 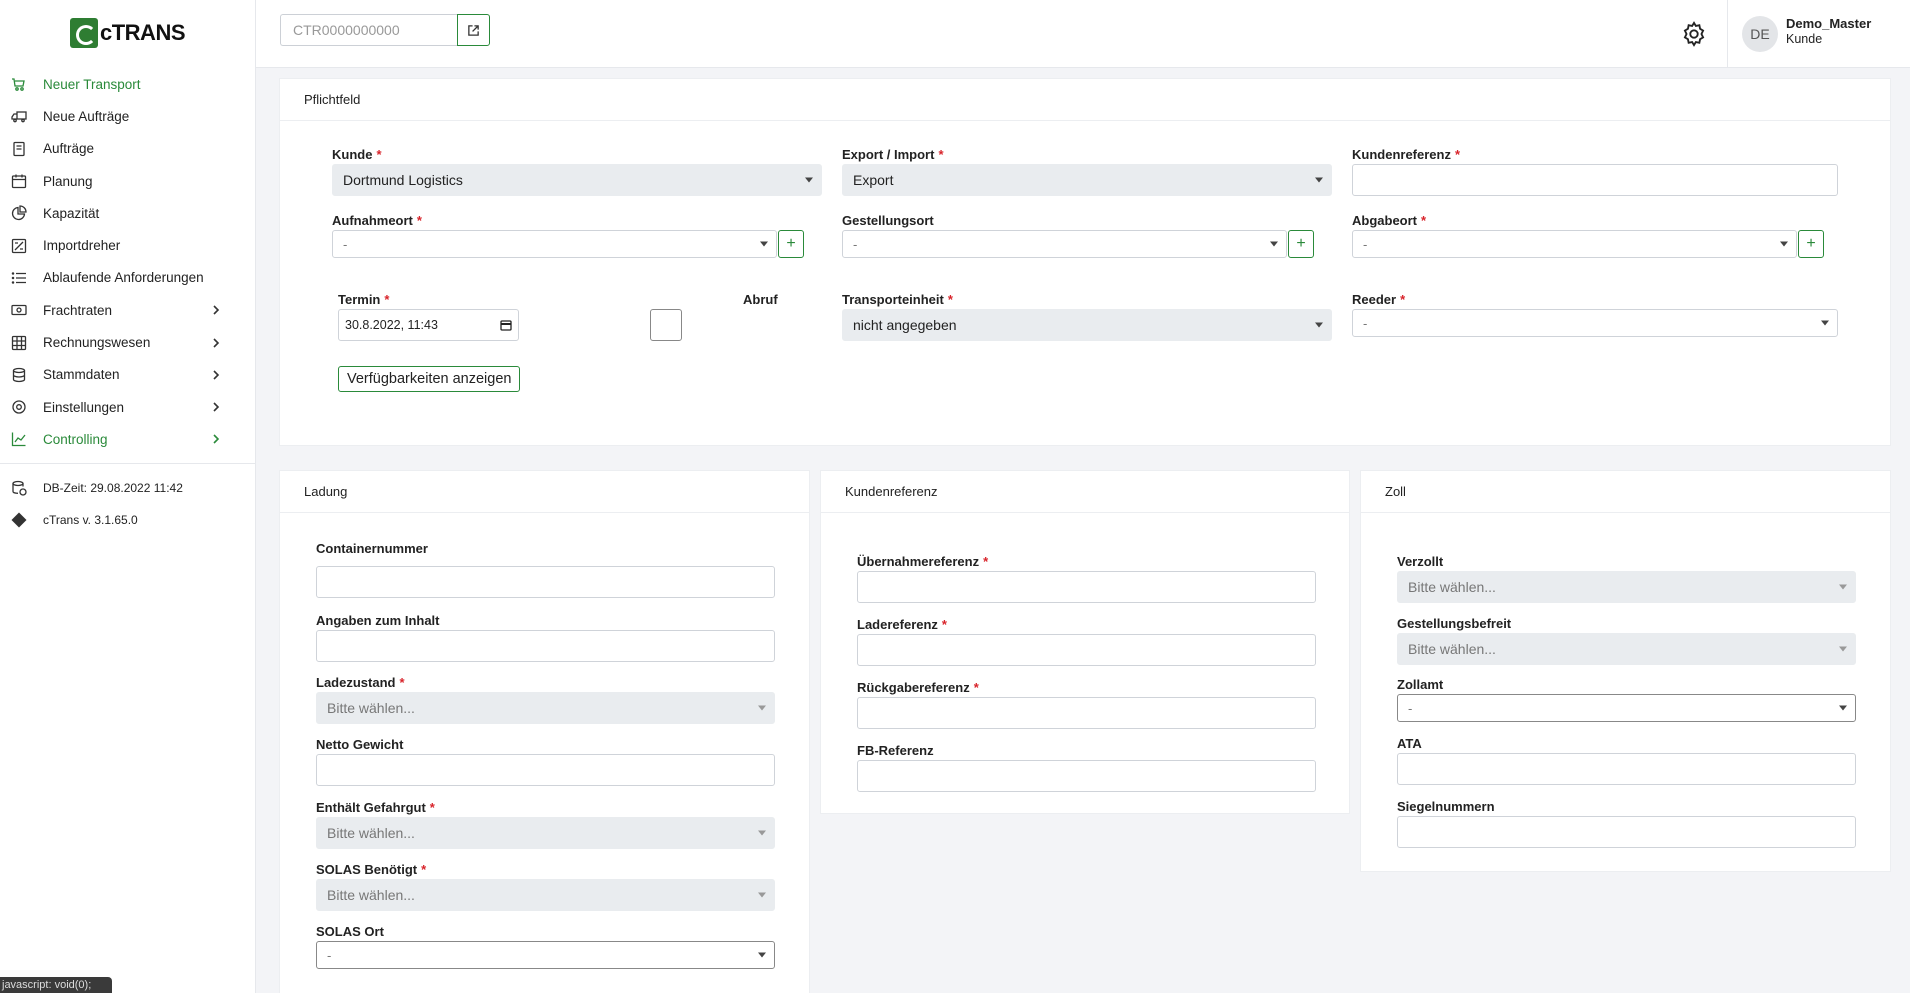 I want to click on solas-ort-label: SOLAS Ort, so click(x=350, y=931).